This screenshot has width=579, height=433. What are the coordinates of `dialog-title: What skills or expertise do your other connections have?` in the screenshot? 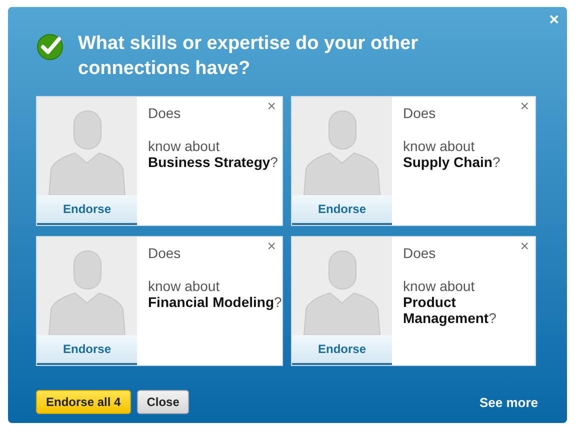 It's located at (248, 56).